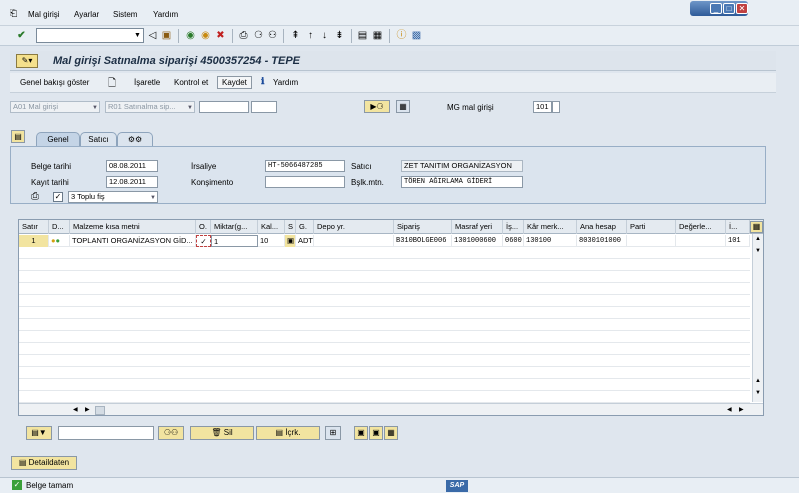 Image resolution: width=799 pixels, height=493 pixels. I want to click on minimize-icon: _, so click(716, 8).